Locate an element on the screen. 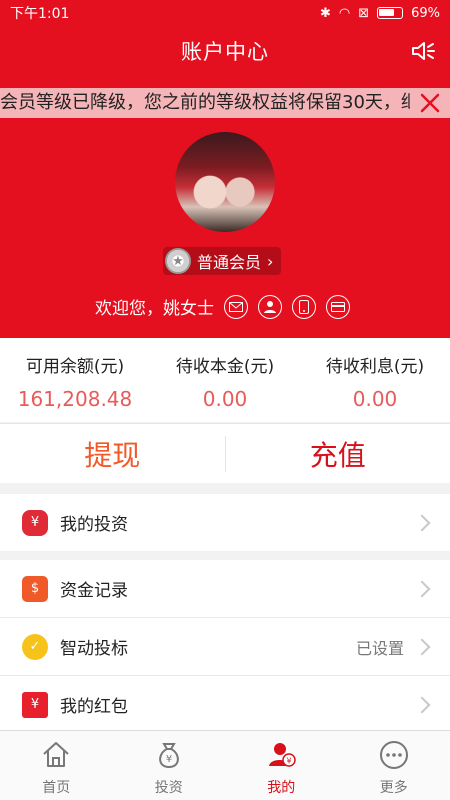 This screenshot has height=800, width=450. balance-label: 可用余额(元) is located at coordinates (75, 367).